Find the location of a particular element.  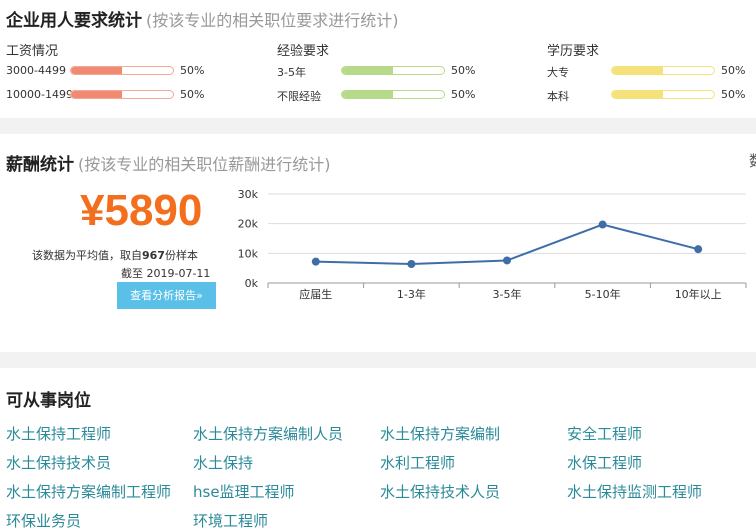

requirement-row: 3000-4499 50% is located at coordinates (126, 71).